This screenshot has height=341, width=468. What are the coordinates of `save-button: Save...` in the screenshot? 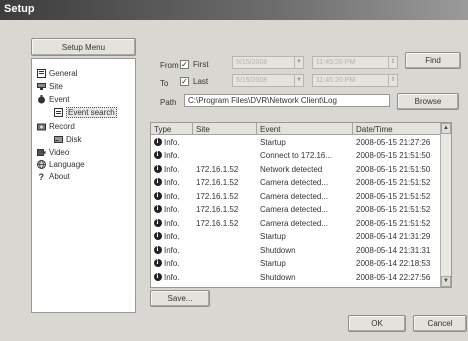 It's located at (180, 298).